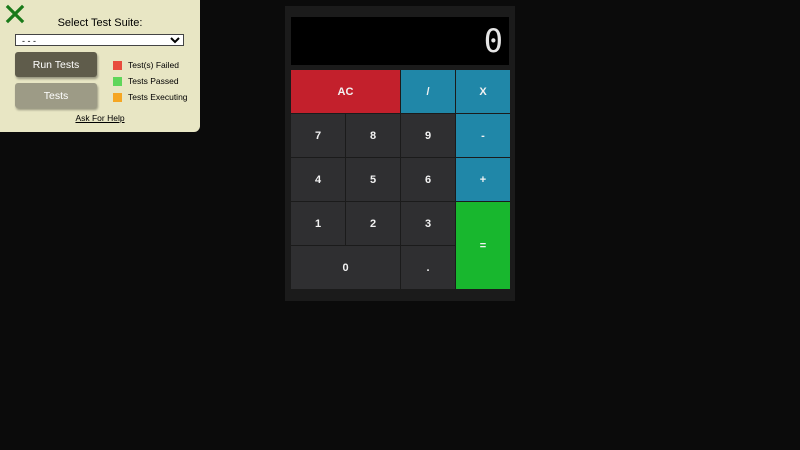 The image size is (800, 450). Describe the element at coordinates (373, 223) in the screenshot. I see `two-button: 2` at that location.